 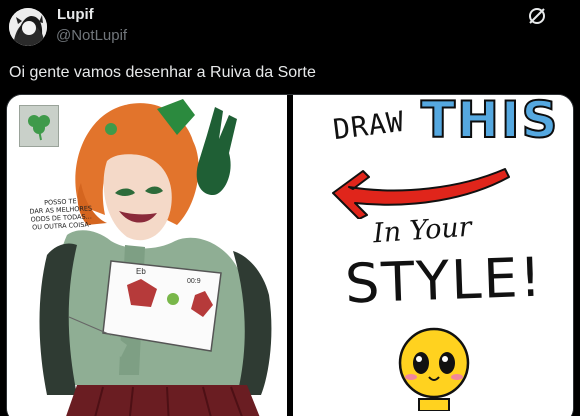 I want to click on card-label: 00:9, so click(x=194, y=281).